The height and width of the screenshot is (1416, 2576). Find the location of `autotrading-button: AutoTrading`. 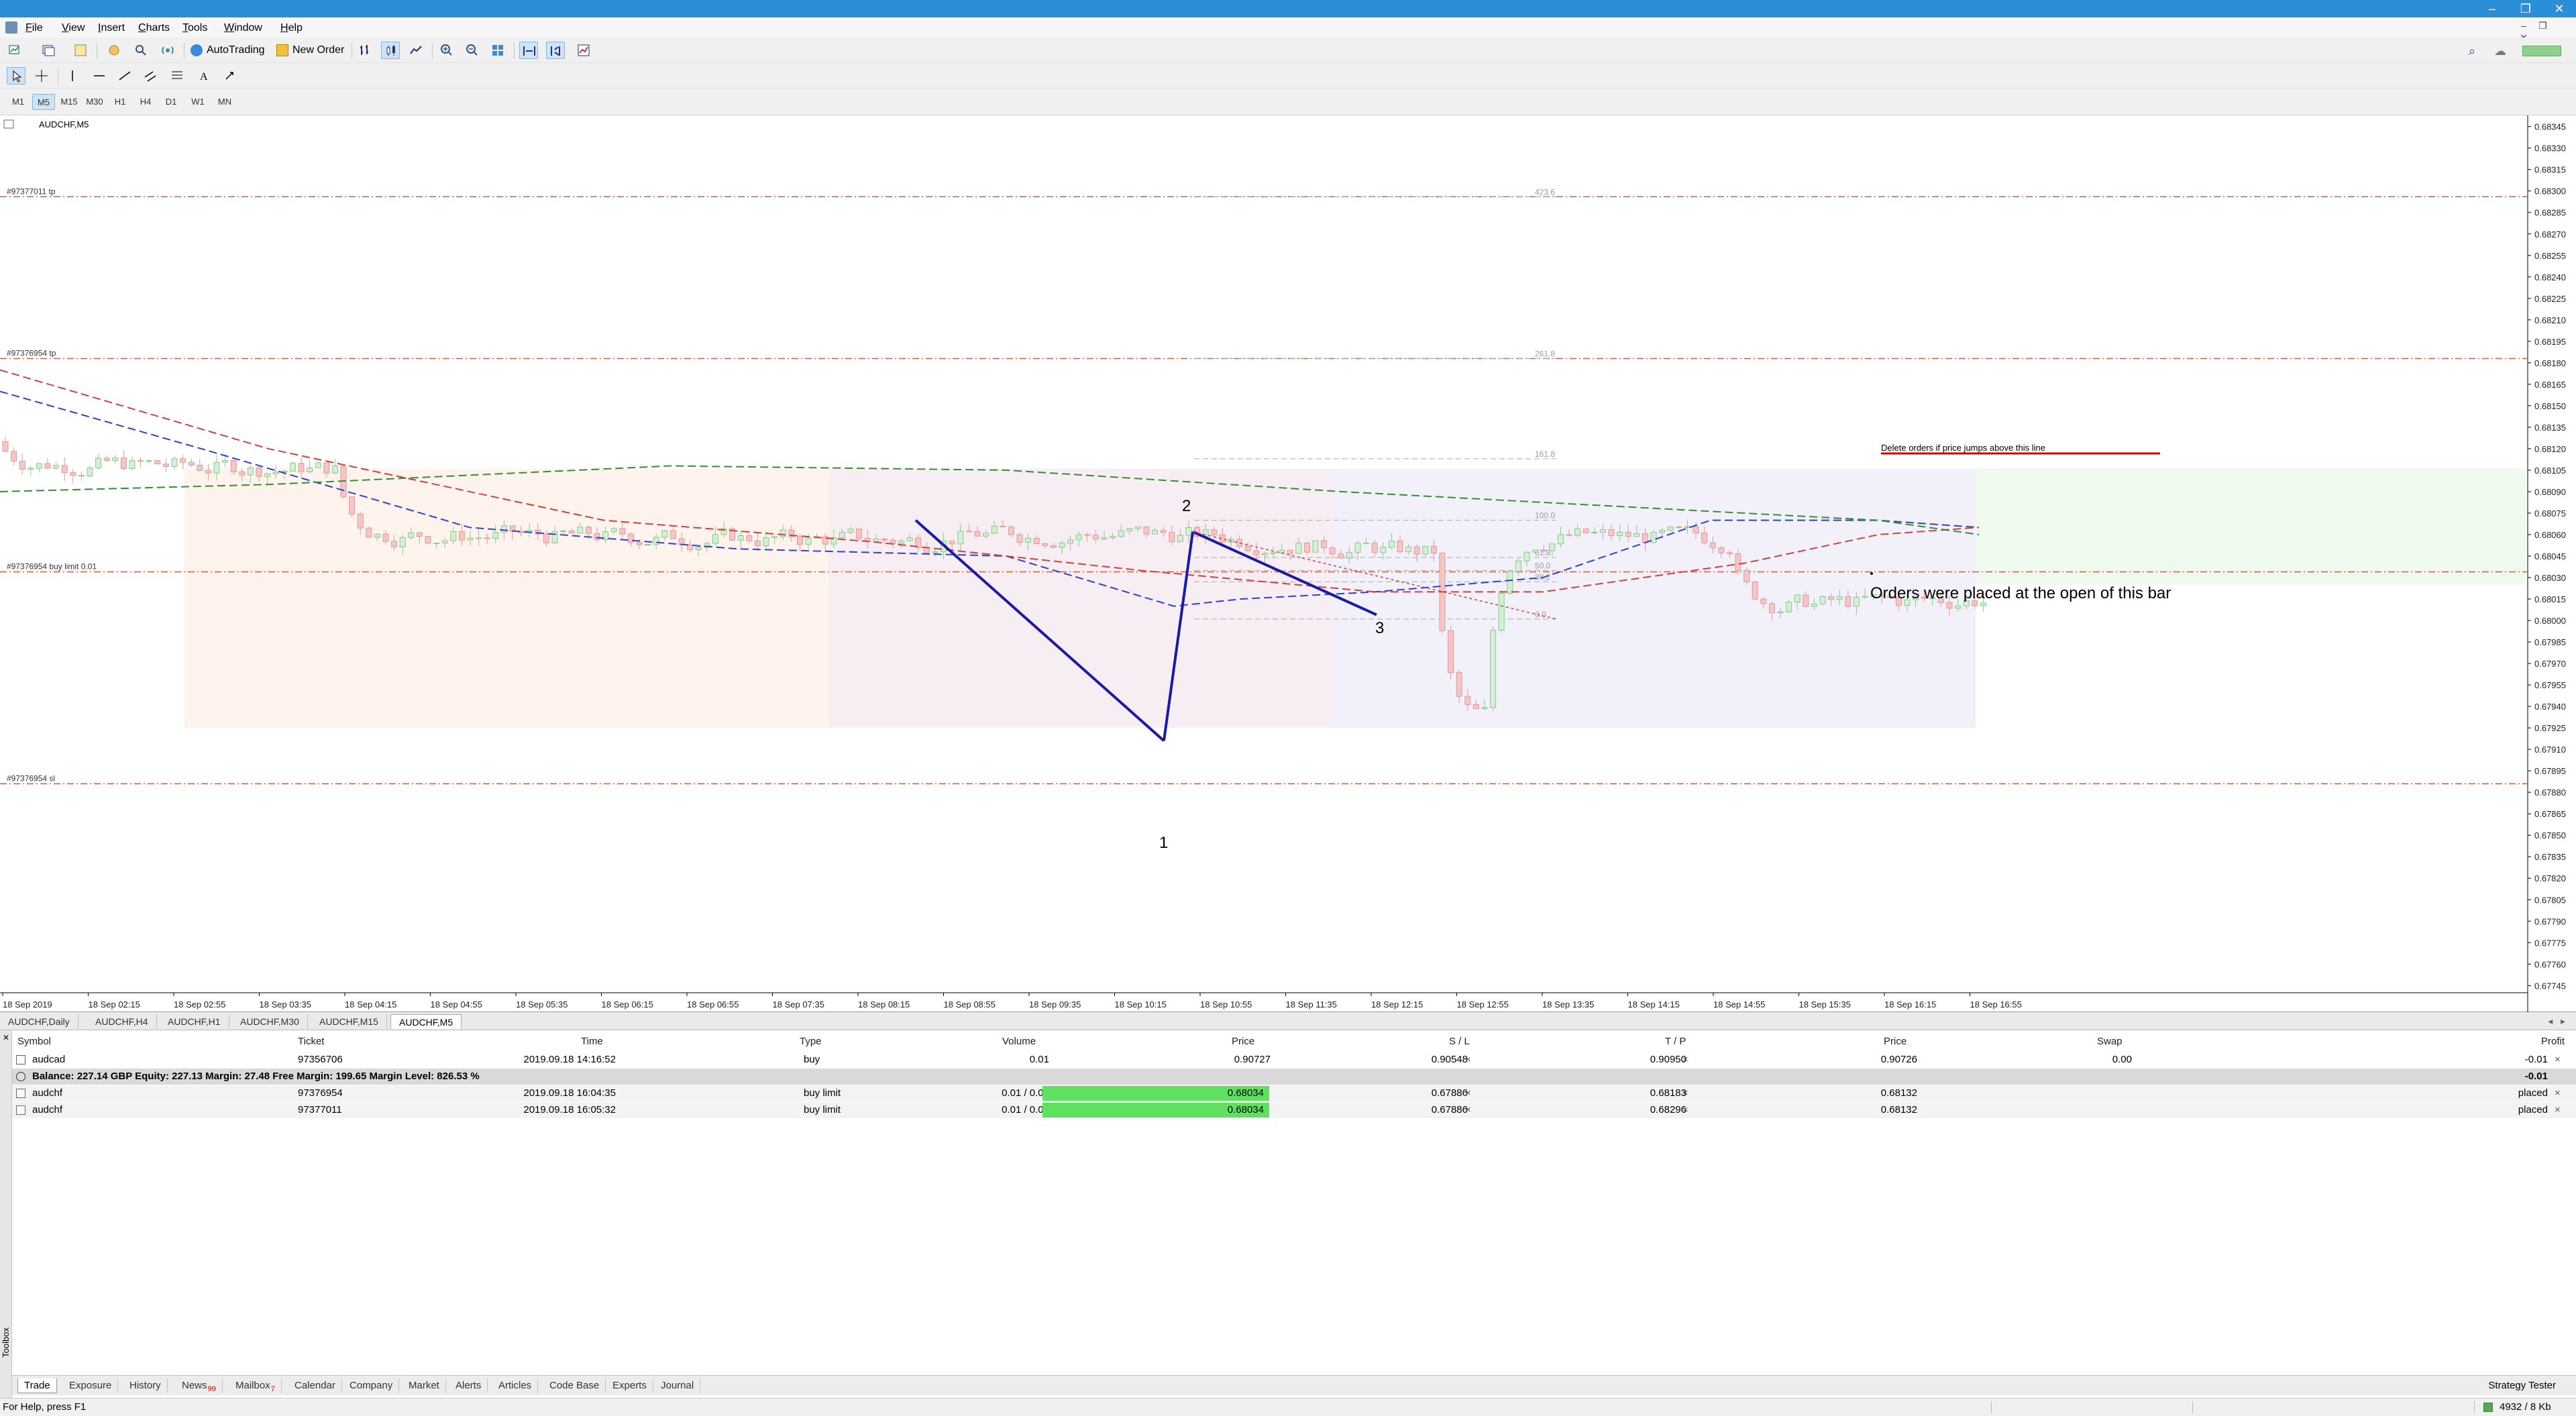

autotrading-button: AutoTrading is located at coordinates (226, 51).